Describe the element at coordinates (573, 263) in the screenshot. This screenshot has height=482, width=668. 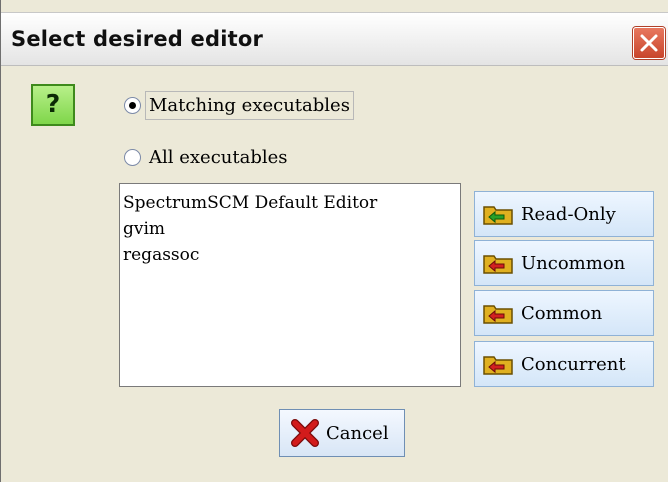
I see `uncommon-label: Uncommon` at that location.